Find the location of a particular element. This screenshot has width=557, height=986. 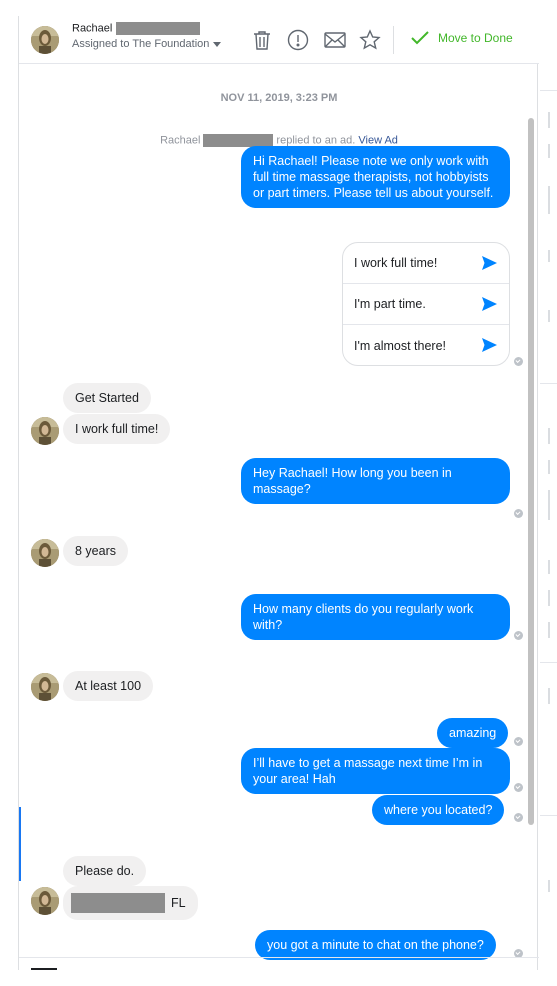

ad-note-name: Rachael is located at coordinates (180, 140).